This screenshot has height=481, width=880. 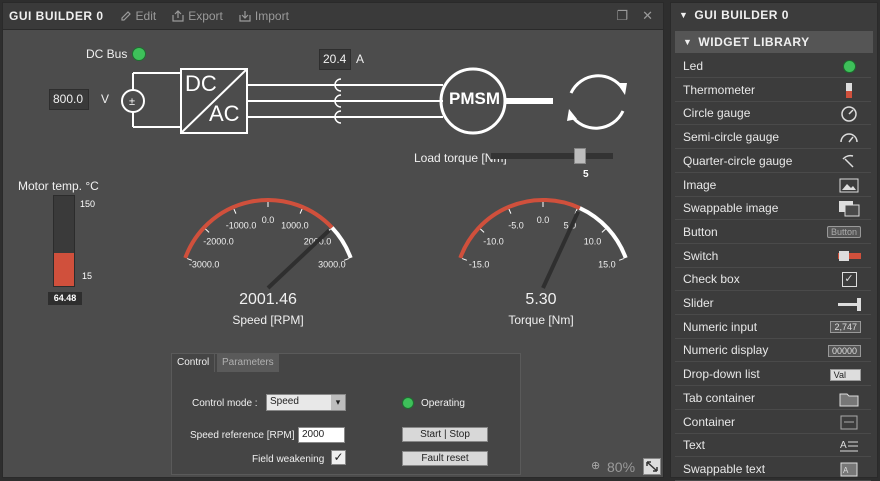 I want to click on control-mode-value: Speed, so click(x=284, y=401).